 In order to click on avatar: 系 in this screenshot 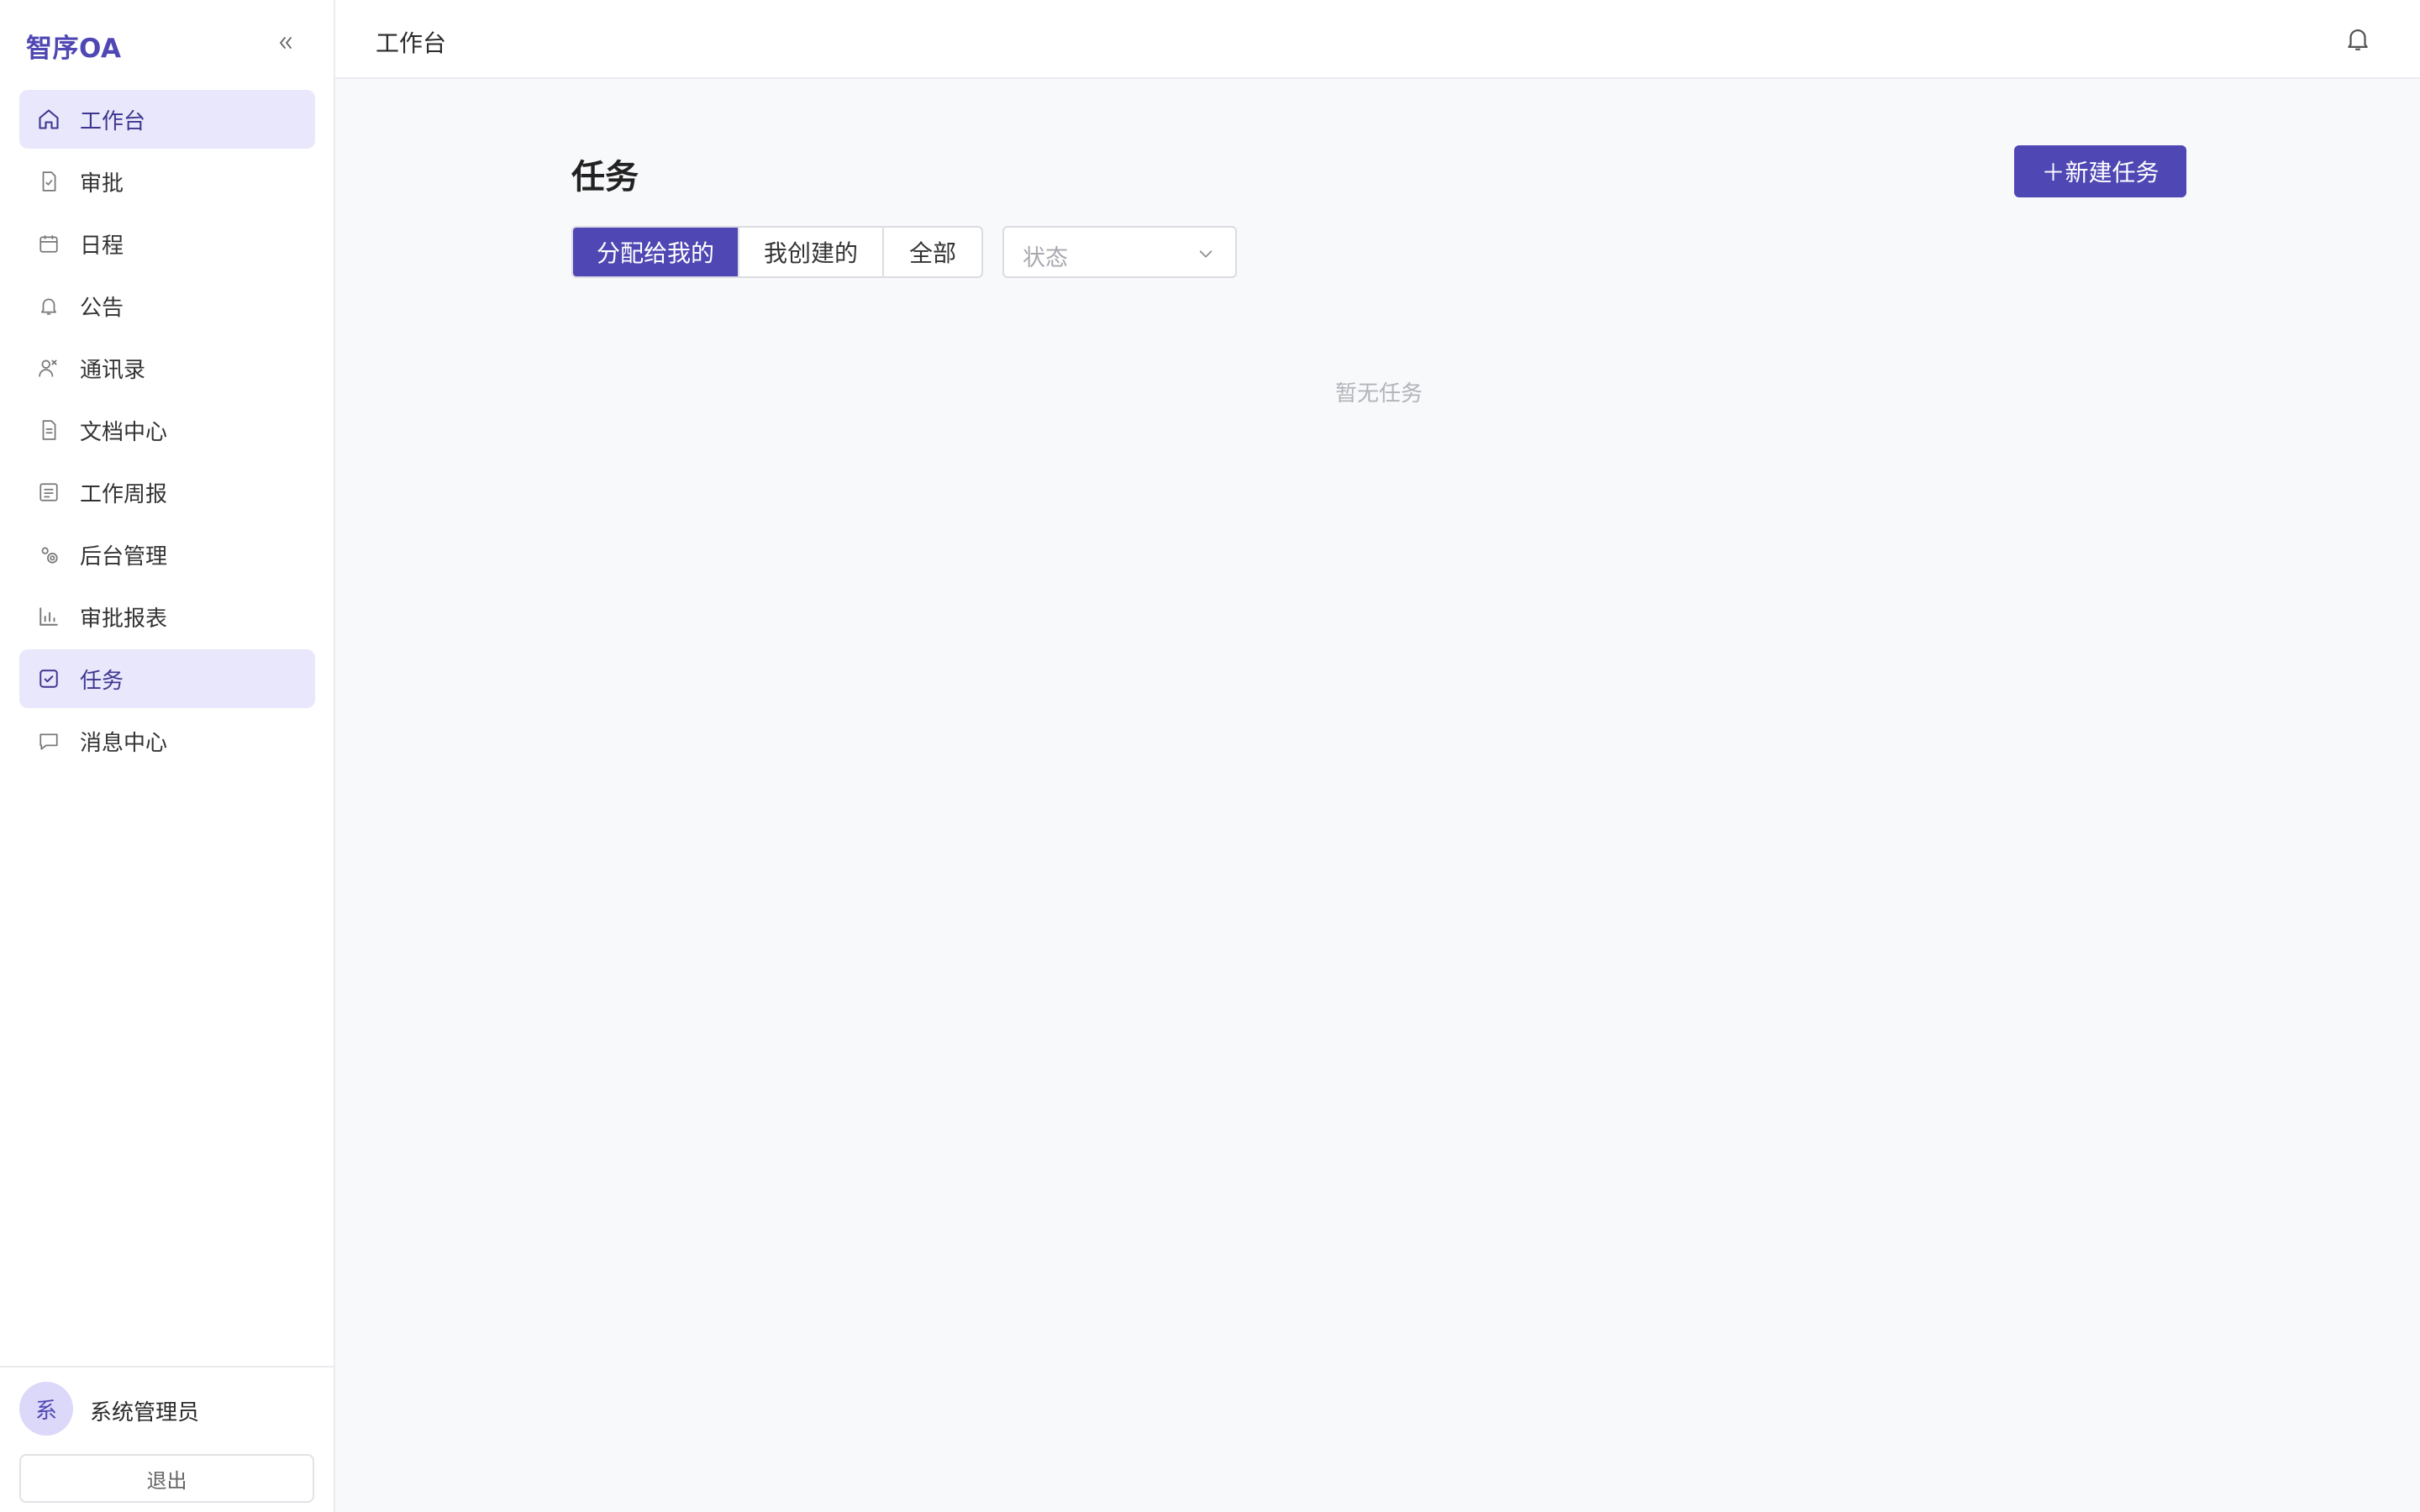, I will do `click(46, 1409)`.